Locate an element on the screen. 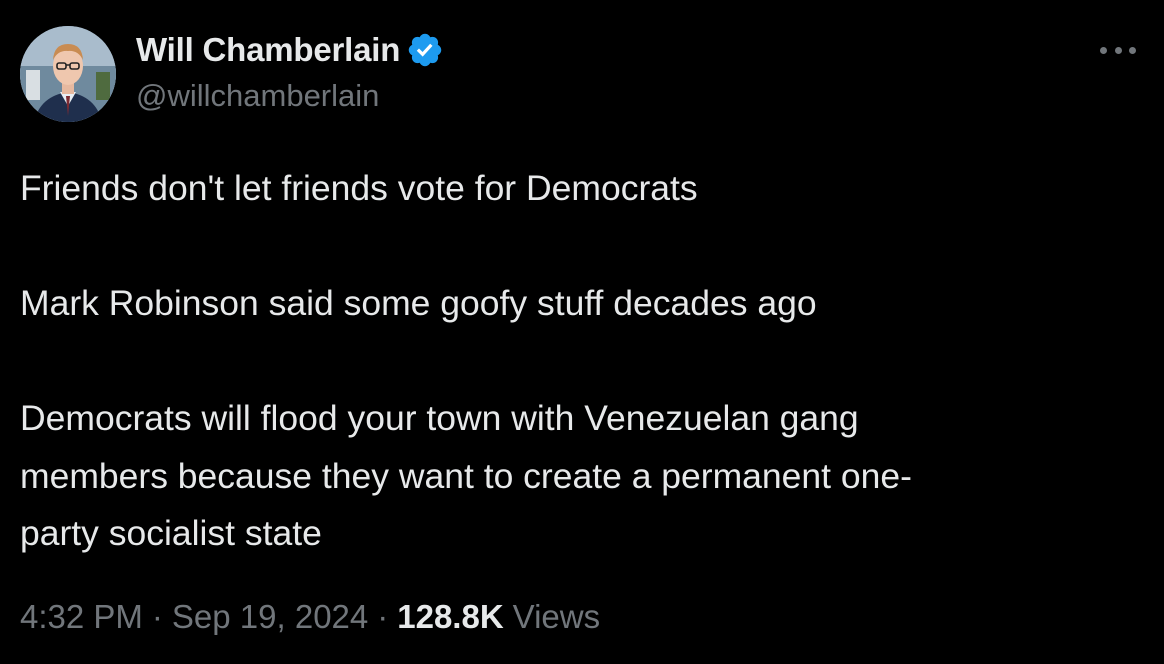 The height and width of the screenshot is (664, 1164). author-display-name: Will Chamberlain is located at coordinates (268, 50).